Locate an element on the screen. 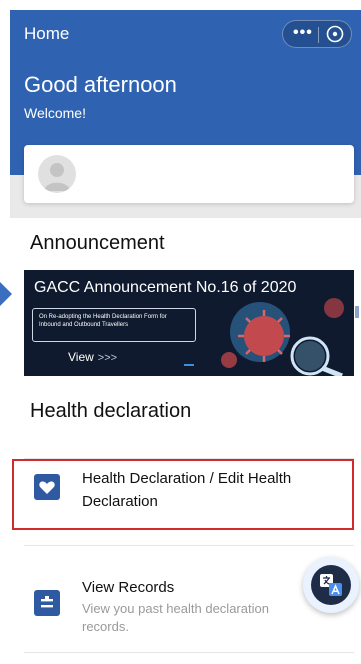 The image size is (361, 664). avatar is located at coordinates (57, 174).